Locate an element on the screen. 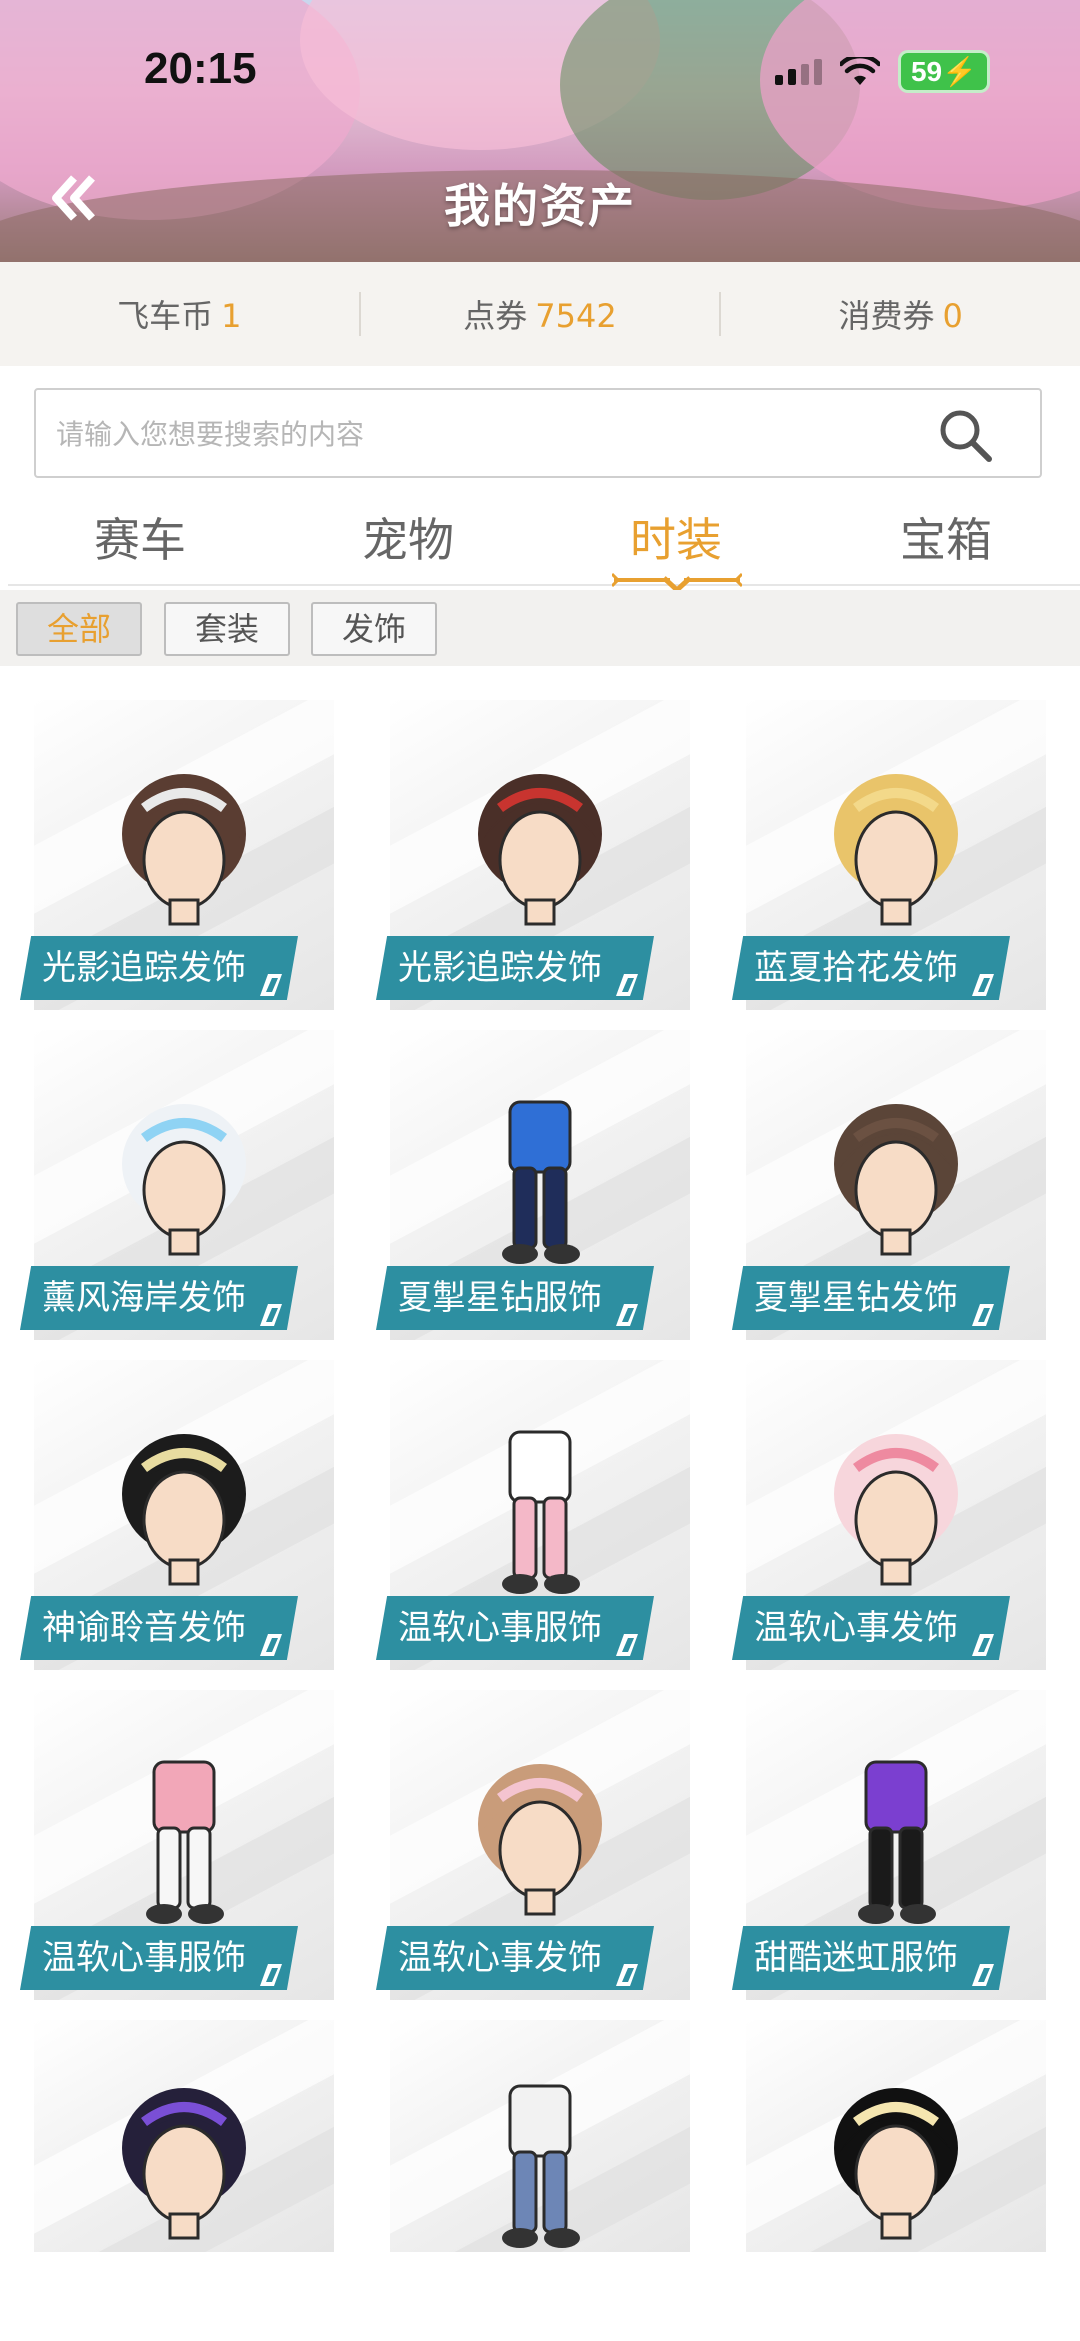  currency-label: 飞车币 is located at coordinates (165, 316).